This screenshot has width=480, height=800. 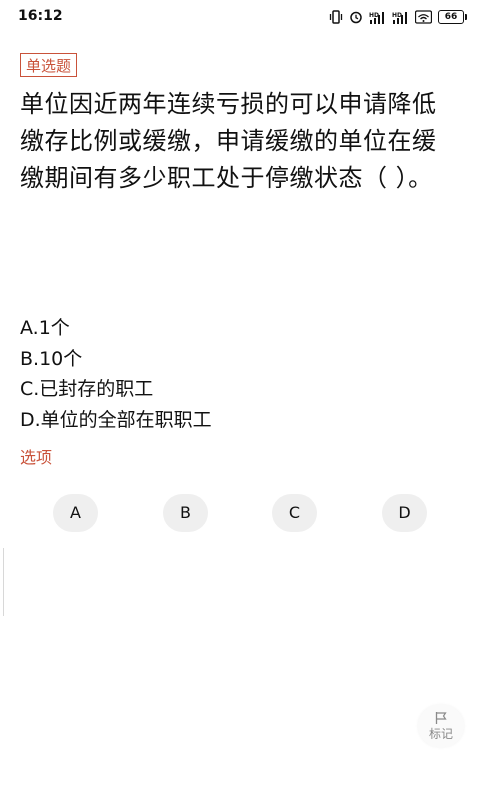 I want to click on battery-icon: 66, so click(x=452, y=17).